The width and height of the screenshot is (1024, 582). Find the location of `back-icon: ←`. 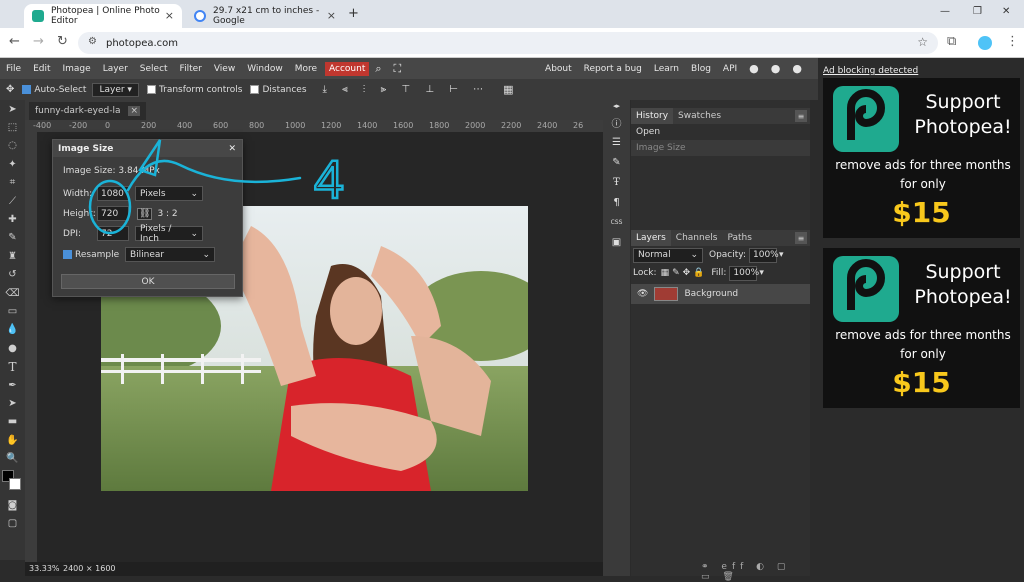

back-icon: ← is located at coordinates (14, 41).